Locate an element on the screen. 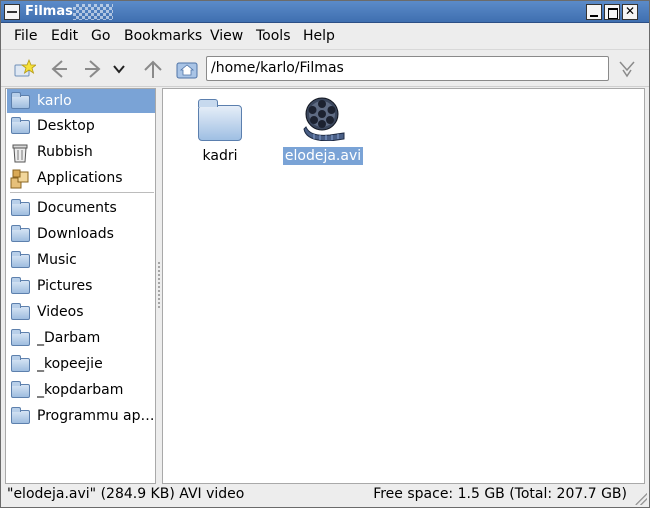  title-bar: Filmas is located at coordinates (325, 12).